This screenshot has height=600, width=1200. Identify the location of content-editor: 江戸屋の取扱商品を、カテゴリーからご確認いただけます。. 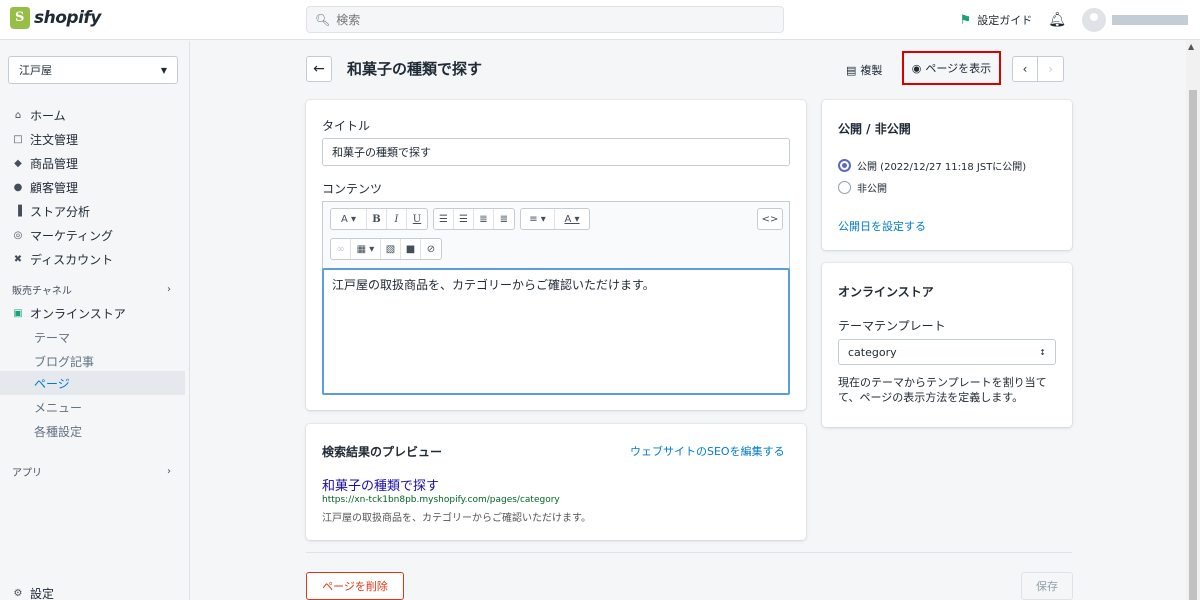
(556, 331).